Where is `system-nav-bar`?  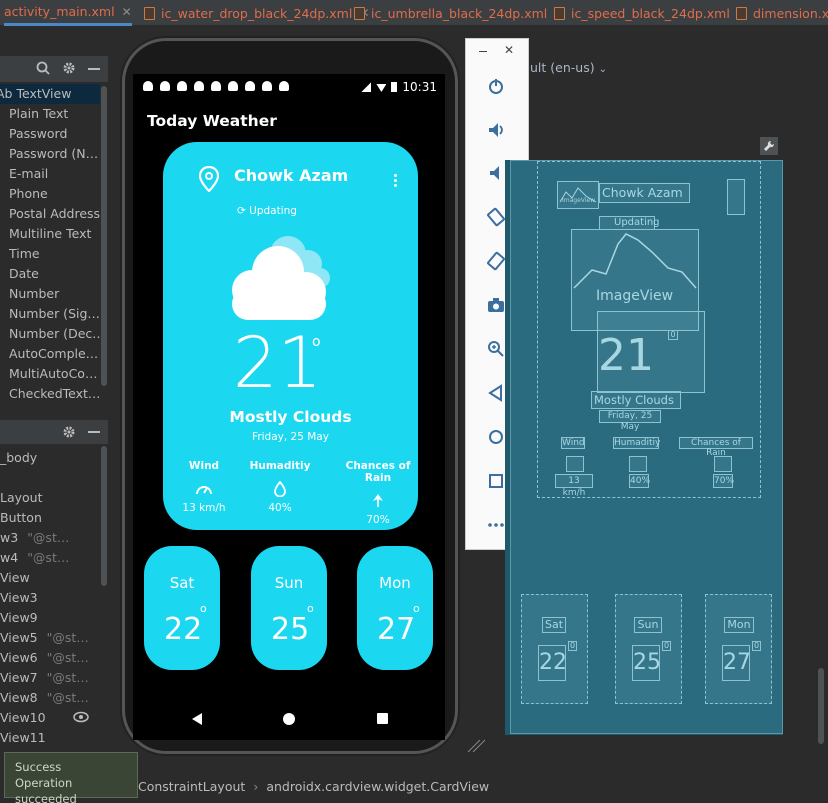
system-nav-bar is located at coordinates (289, 719).